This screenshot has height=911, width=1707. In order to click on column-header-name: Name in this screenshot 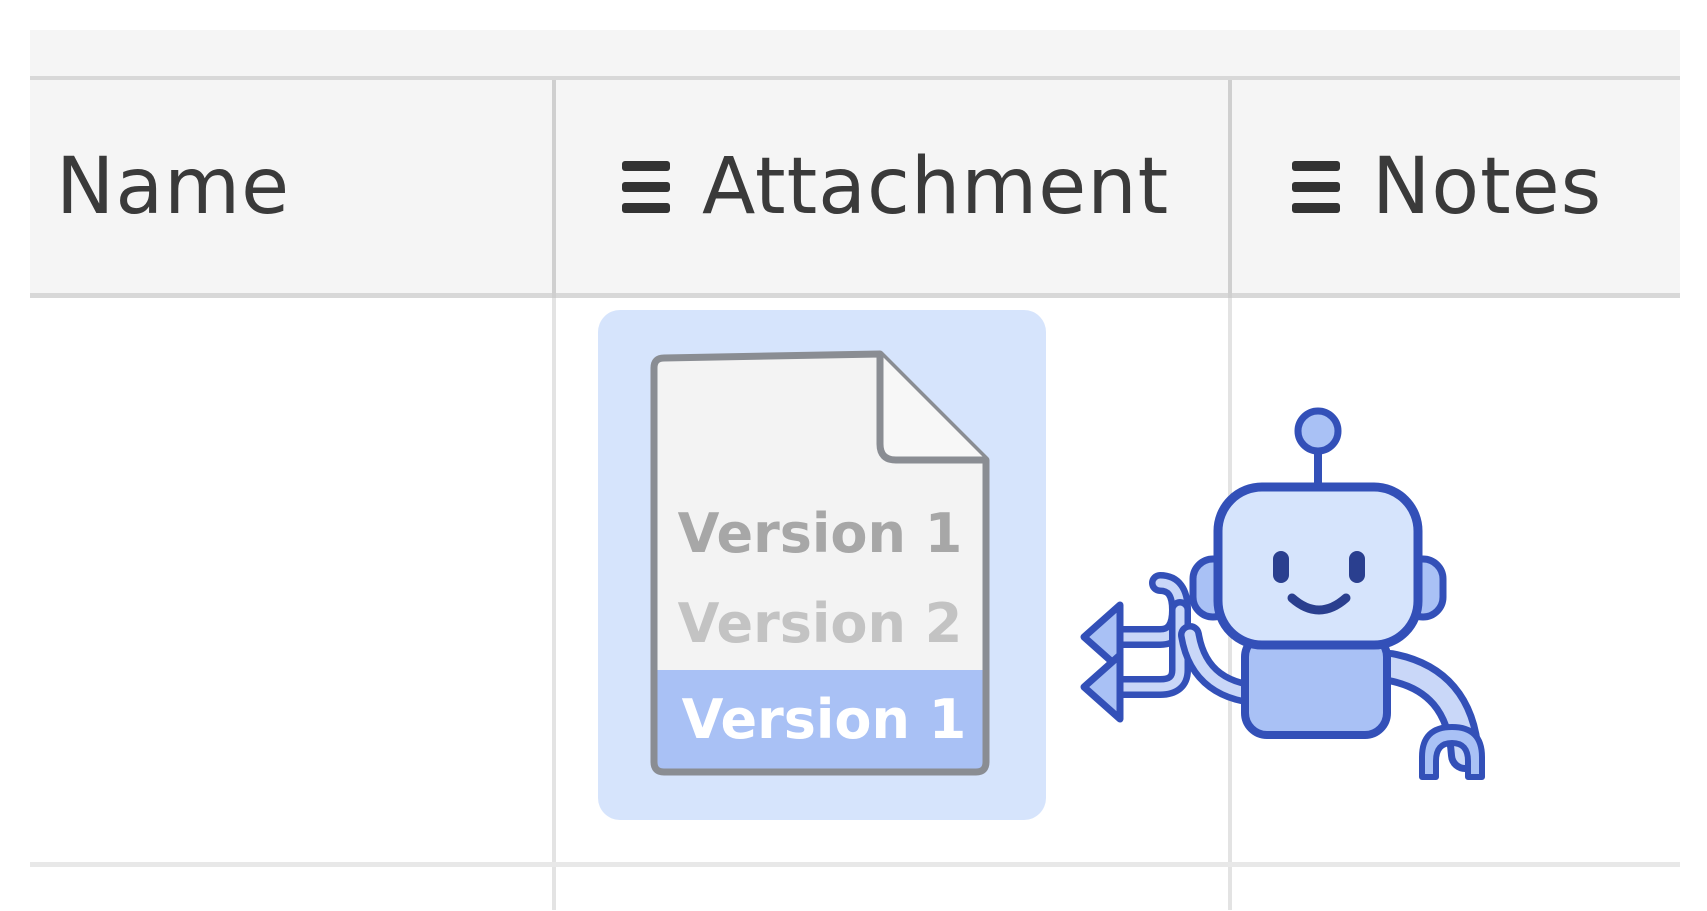, I will do `click(306, 186)`.